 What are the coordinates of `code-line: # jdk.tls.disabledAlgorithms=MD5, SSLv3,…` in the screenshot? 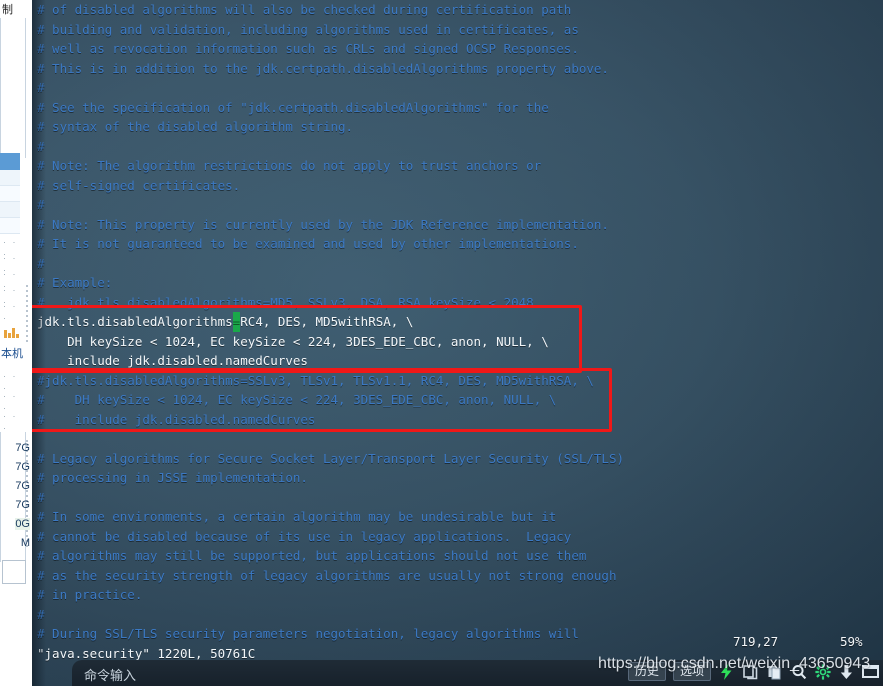 It's located at (285, 302).